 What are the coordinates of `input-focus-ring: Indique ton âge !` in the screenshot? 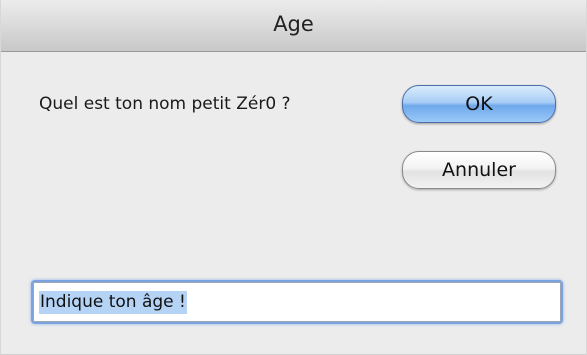 It's located at (297, 302).